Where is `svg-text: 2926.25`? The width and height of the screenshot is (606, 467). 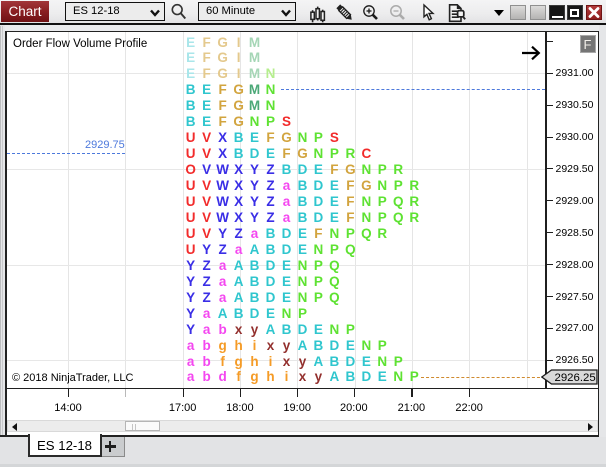 svg-text: 2926.25 is located at coordinates (575, 378).